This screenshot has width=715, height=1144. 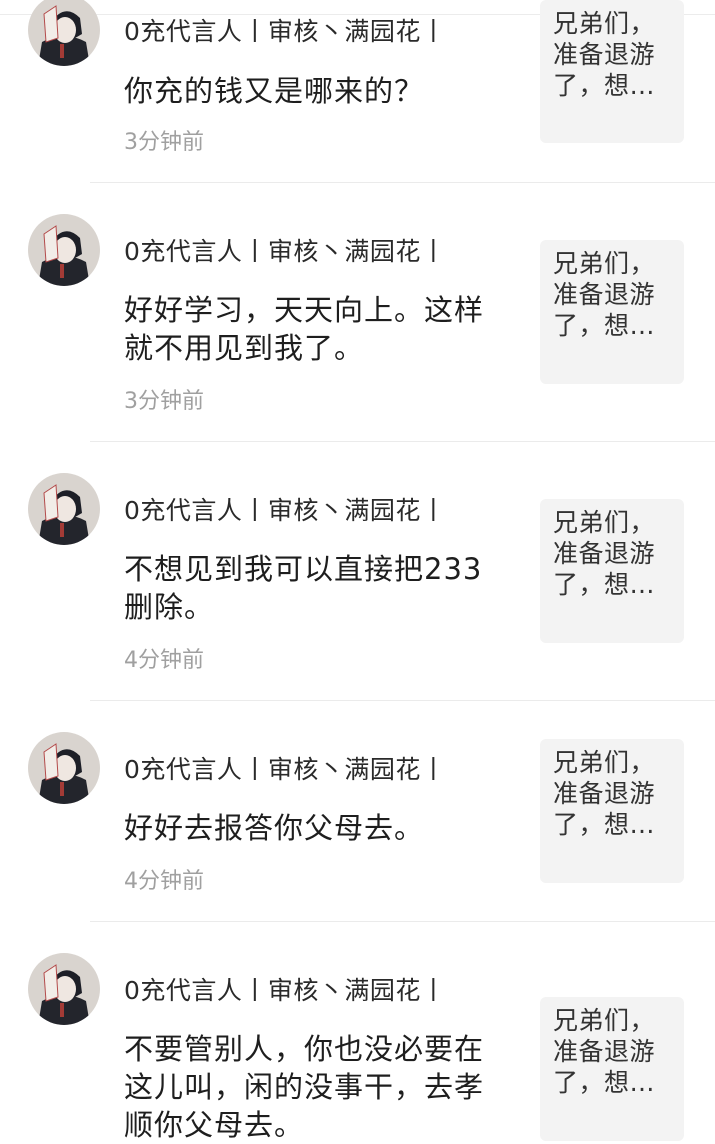 I want to click on comment-text: 好好去报答你父母去。, so click(x=274, y=828).